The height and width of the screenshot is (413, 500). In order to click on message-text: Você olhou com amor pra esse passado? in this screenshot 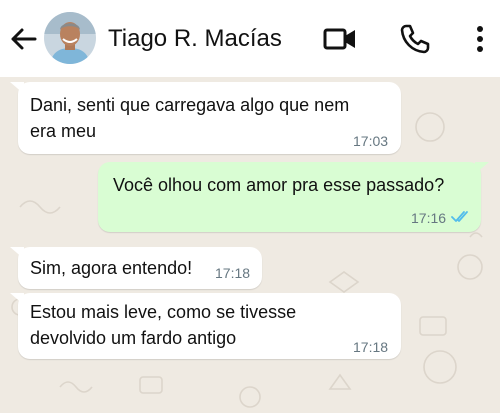, I will do `click(278, 185)`.